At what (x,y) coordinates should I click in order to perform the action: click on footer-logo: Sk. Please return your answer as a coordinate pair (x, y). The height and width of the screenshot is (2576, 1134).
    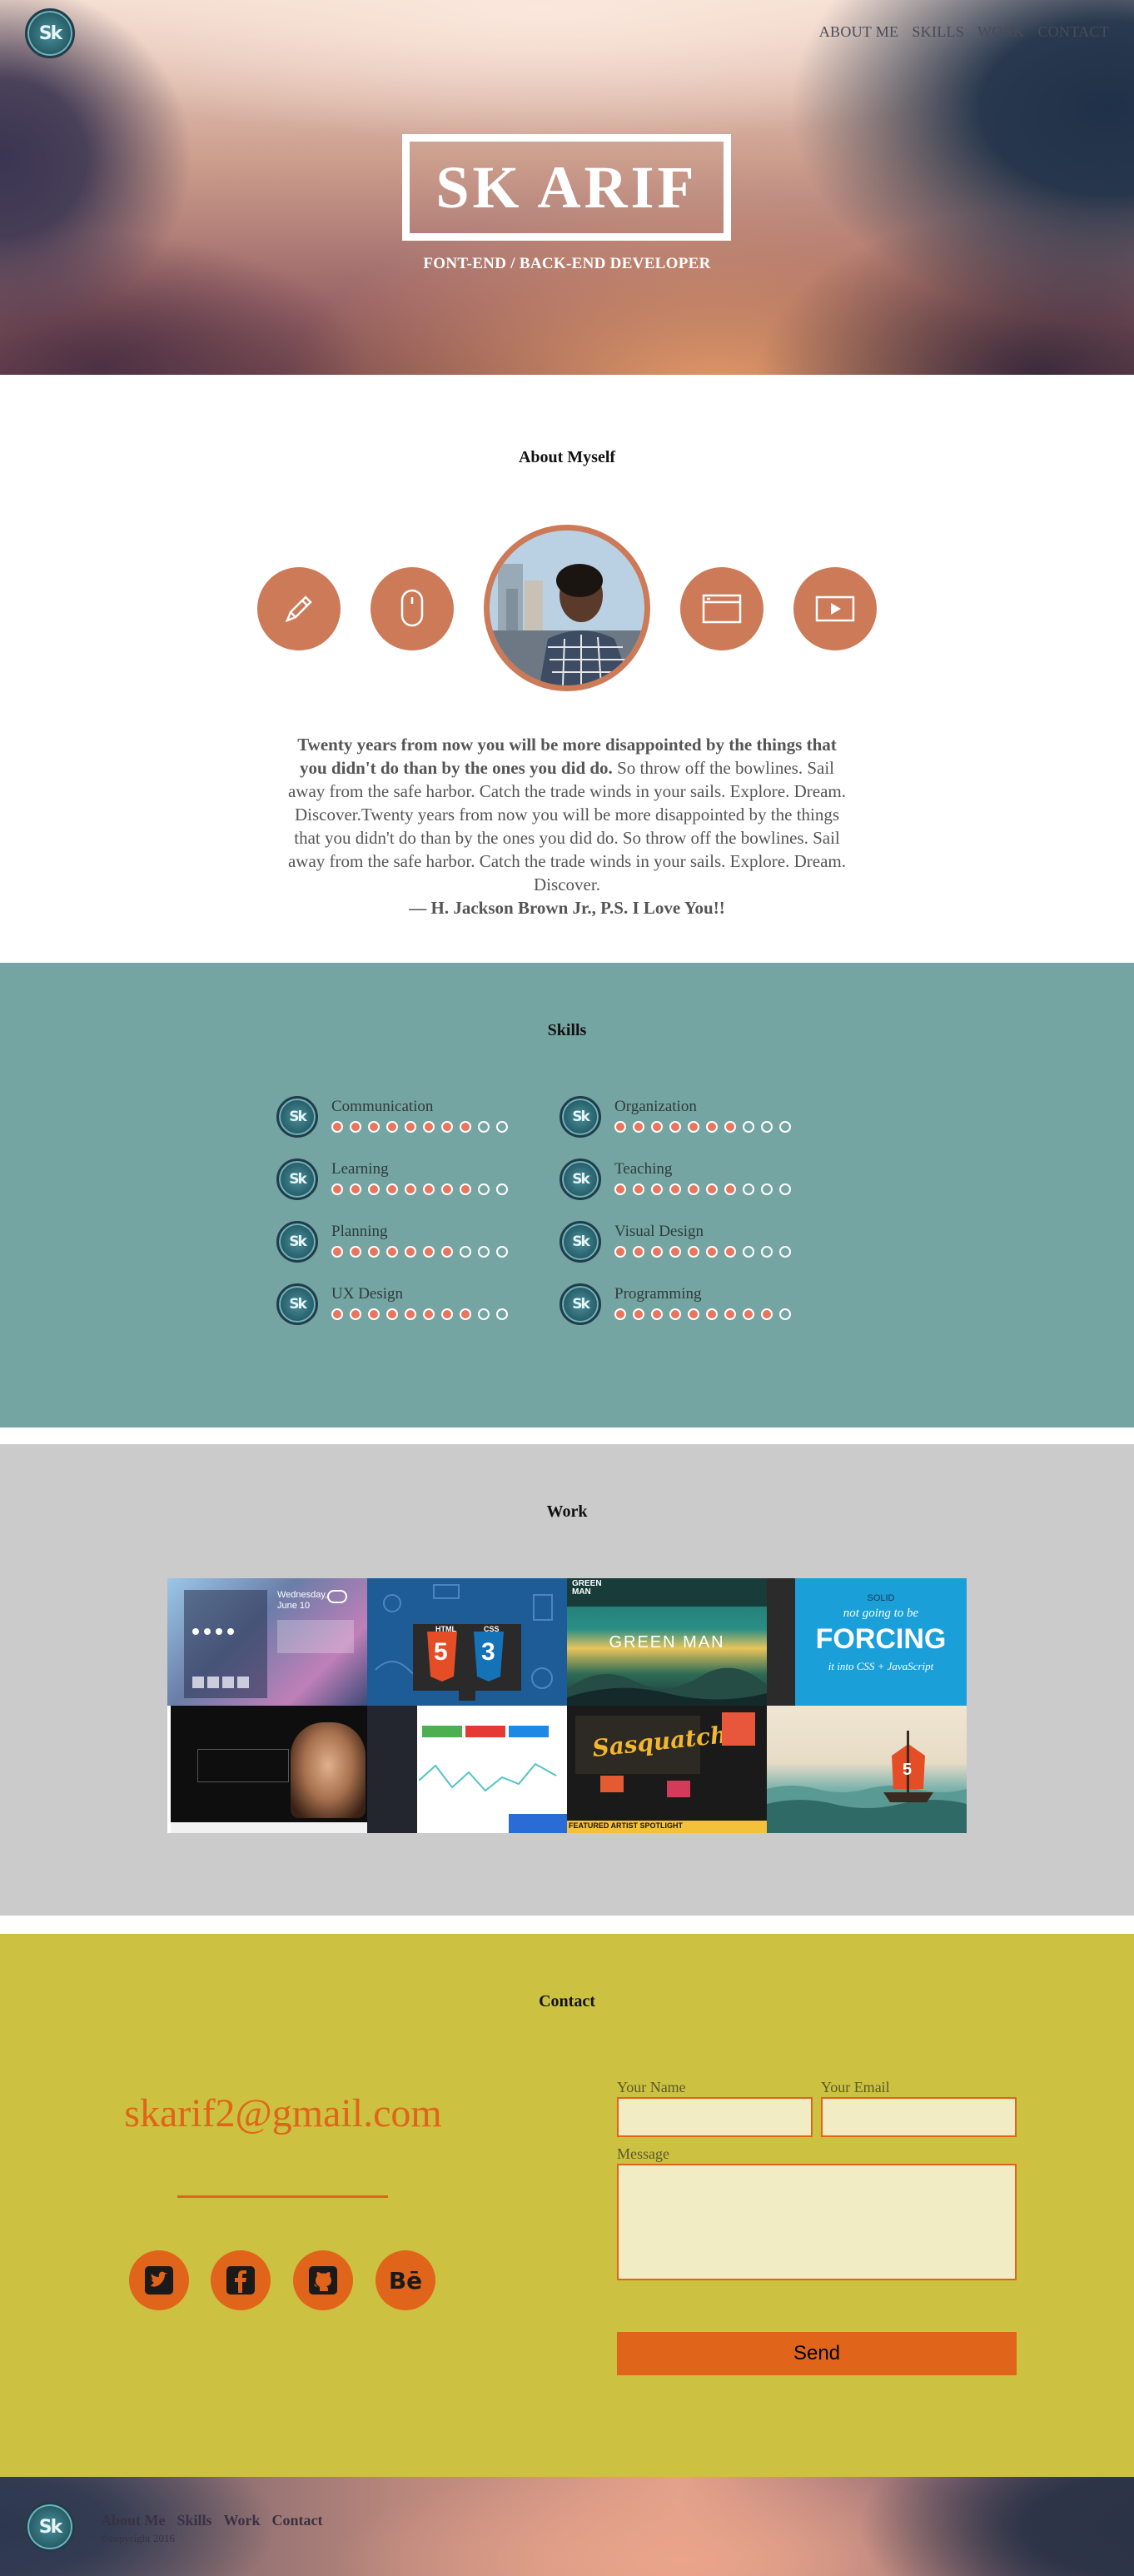
    Looking at the image, I should click on (50, 2527).